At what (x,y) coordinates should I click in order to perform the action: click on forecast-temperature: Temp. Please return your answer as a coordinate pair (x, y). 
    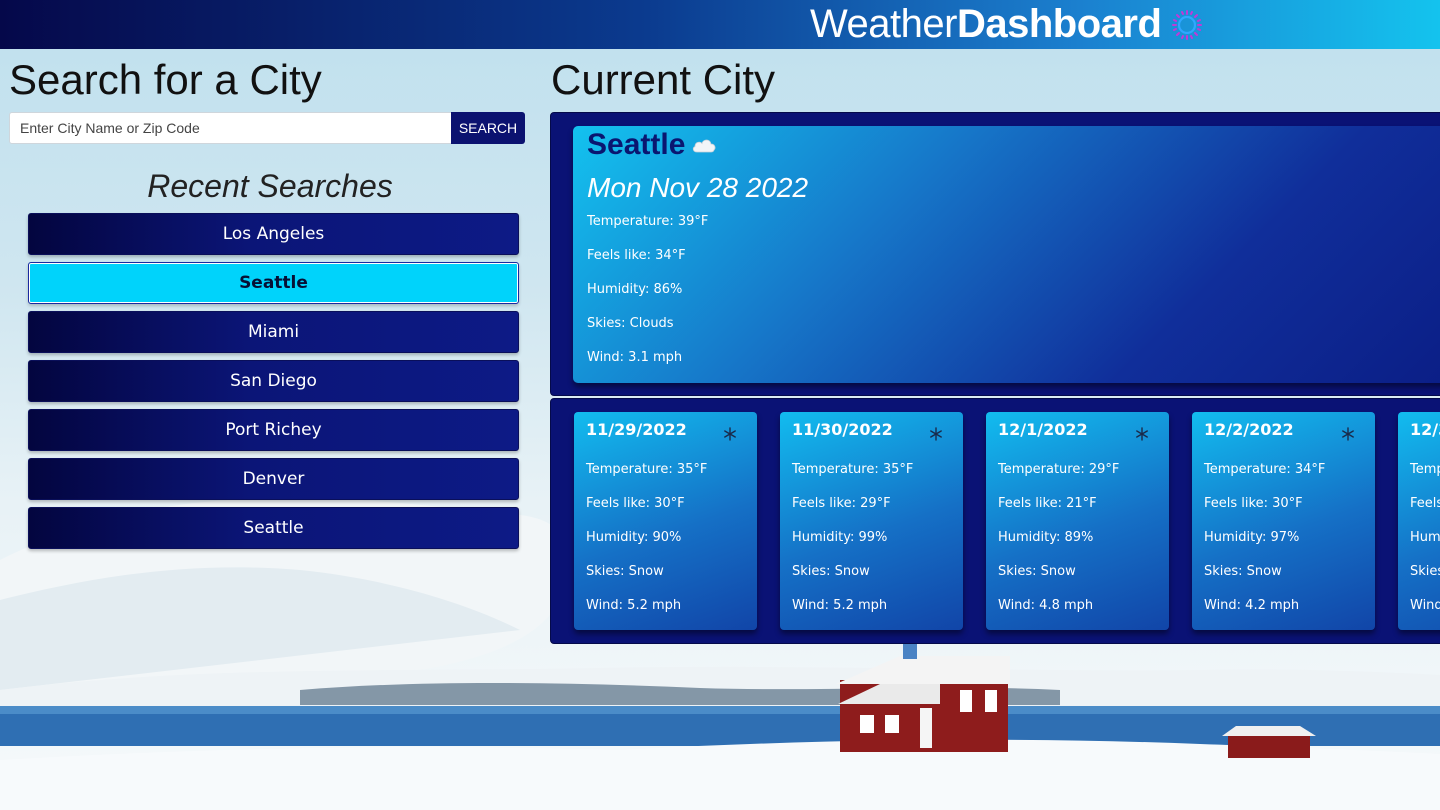
    Looking at the image, I should click on (1425, 469).